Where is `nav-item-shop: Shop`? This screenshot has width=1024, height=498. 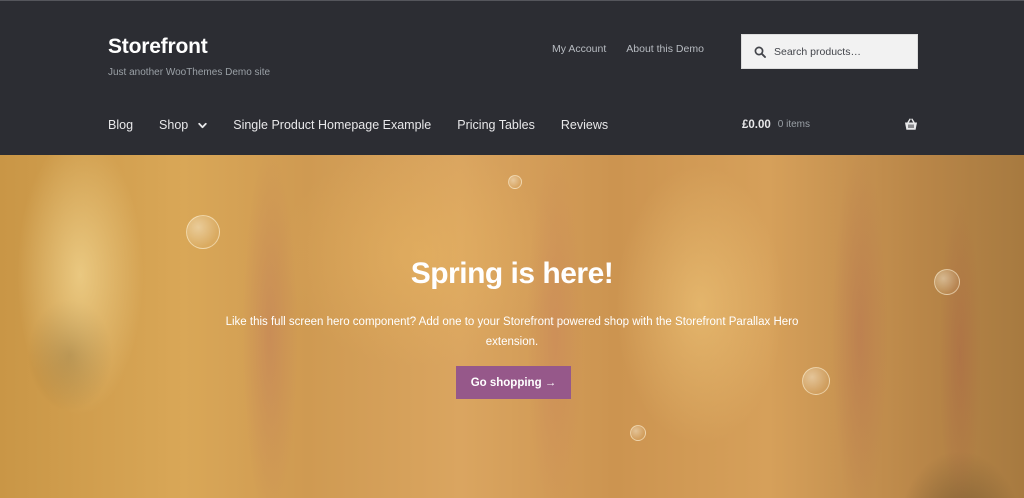 nav-item-shop: Shop is located at coordinates (183, 125).